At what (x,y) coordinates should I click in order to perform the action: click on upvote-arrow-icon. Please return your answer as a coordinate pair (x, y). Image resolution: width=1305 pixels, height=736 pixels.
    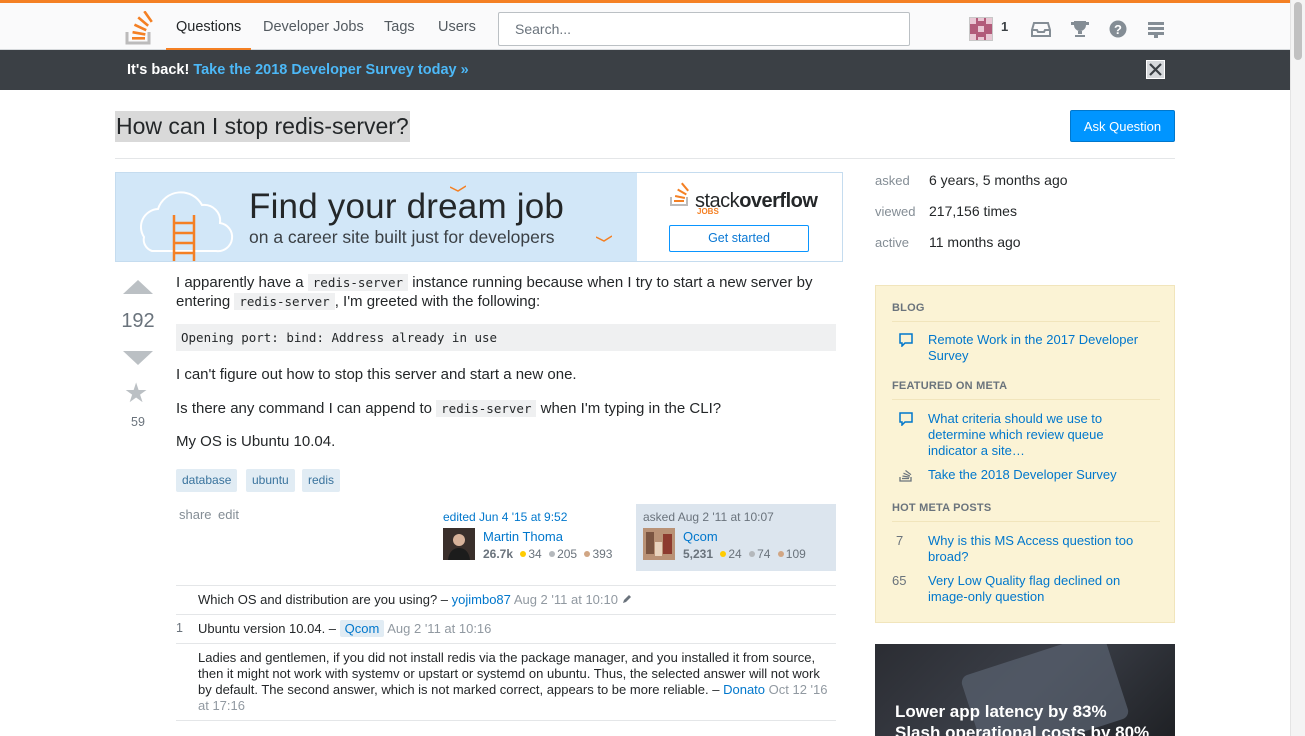
    Looking at the image, I should click on (138, 287).